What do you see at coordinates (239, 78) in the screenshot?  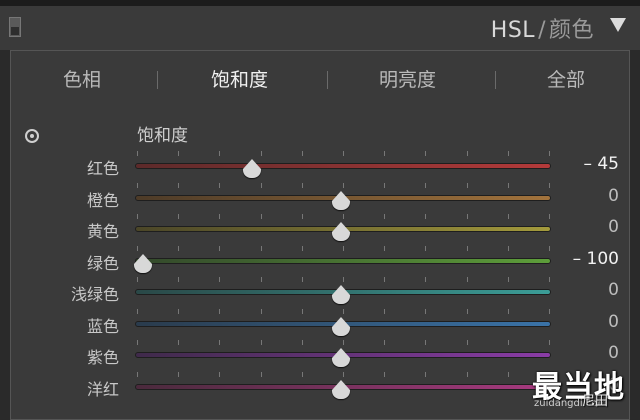 I see `tab-saturation: 饱和度` at bounding box center [239, 78].